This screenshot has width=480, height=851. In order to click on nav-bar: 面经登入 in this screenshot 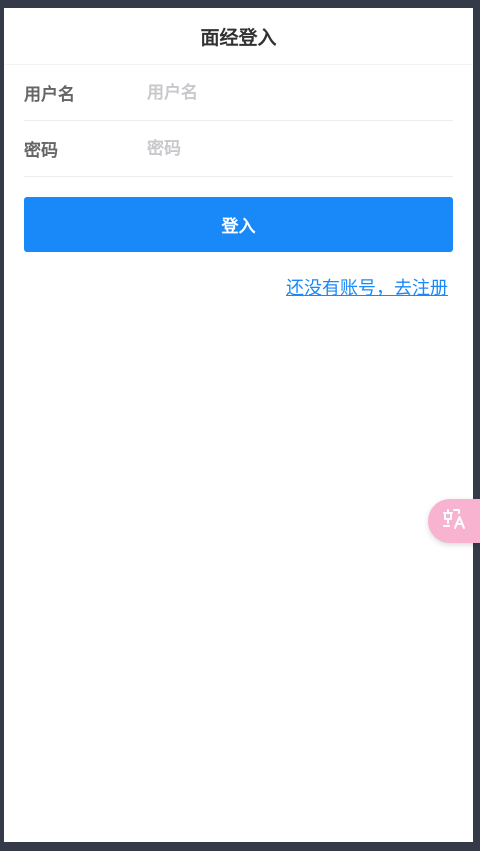, I will do `click(238, 36)`.